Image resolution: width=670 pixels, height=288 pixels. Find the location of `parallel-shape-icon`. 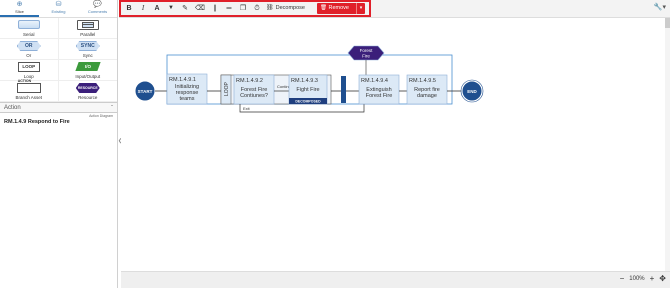

parallel-shape-icon is located at coordinates (87, 25).